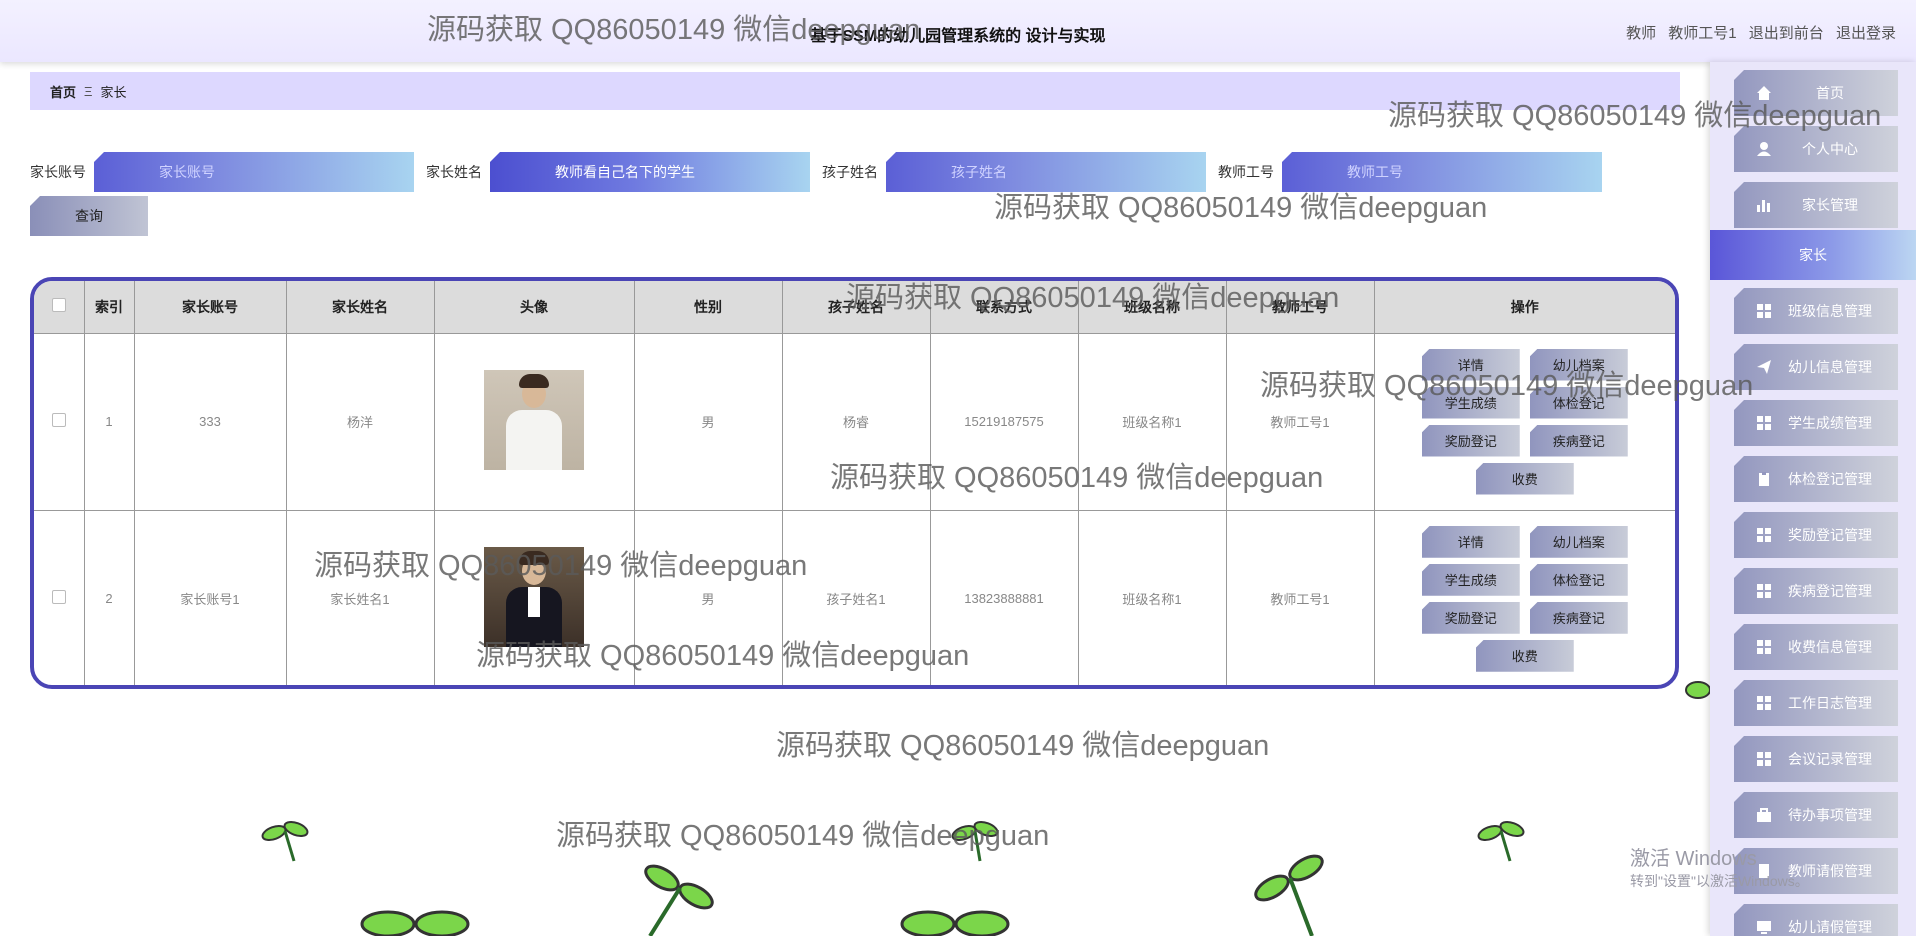 Image resolution: width=1916 pixels, height=936 pixels. I want to click on parent-account-input, so click(254, 172).